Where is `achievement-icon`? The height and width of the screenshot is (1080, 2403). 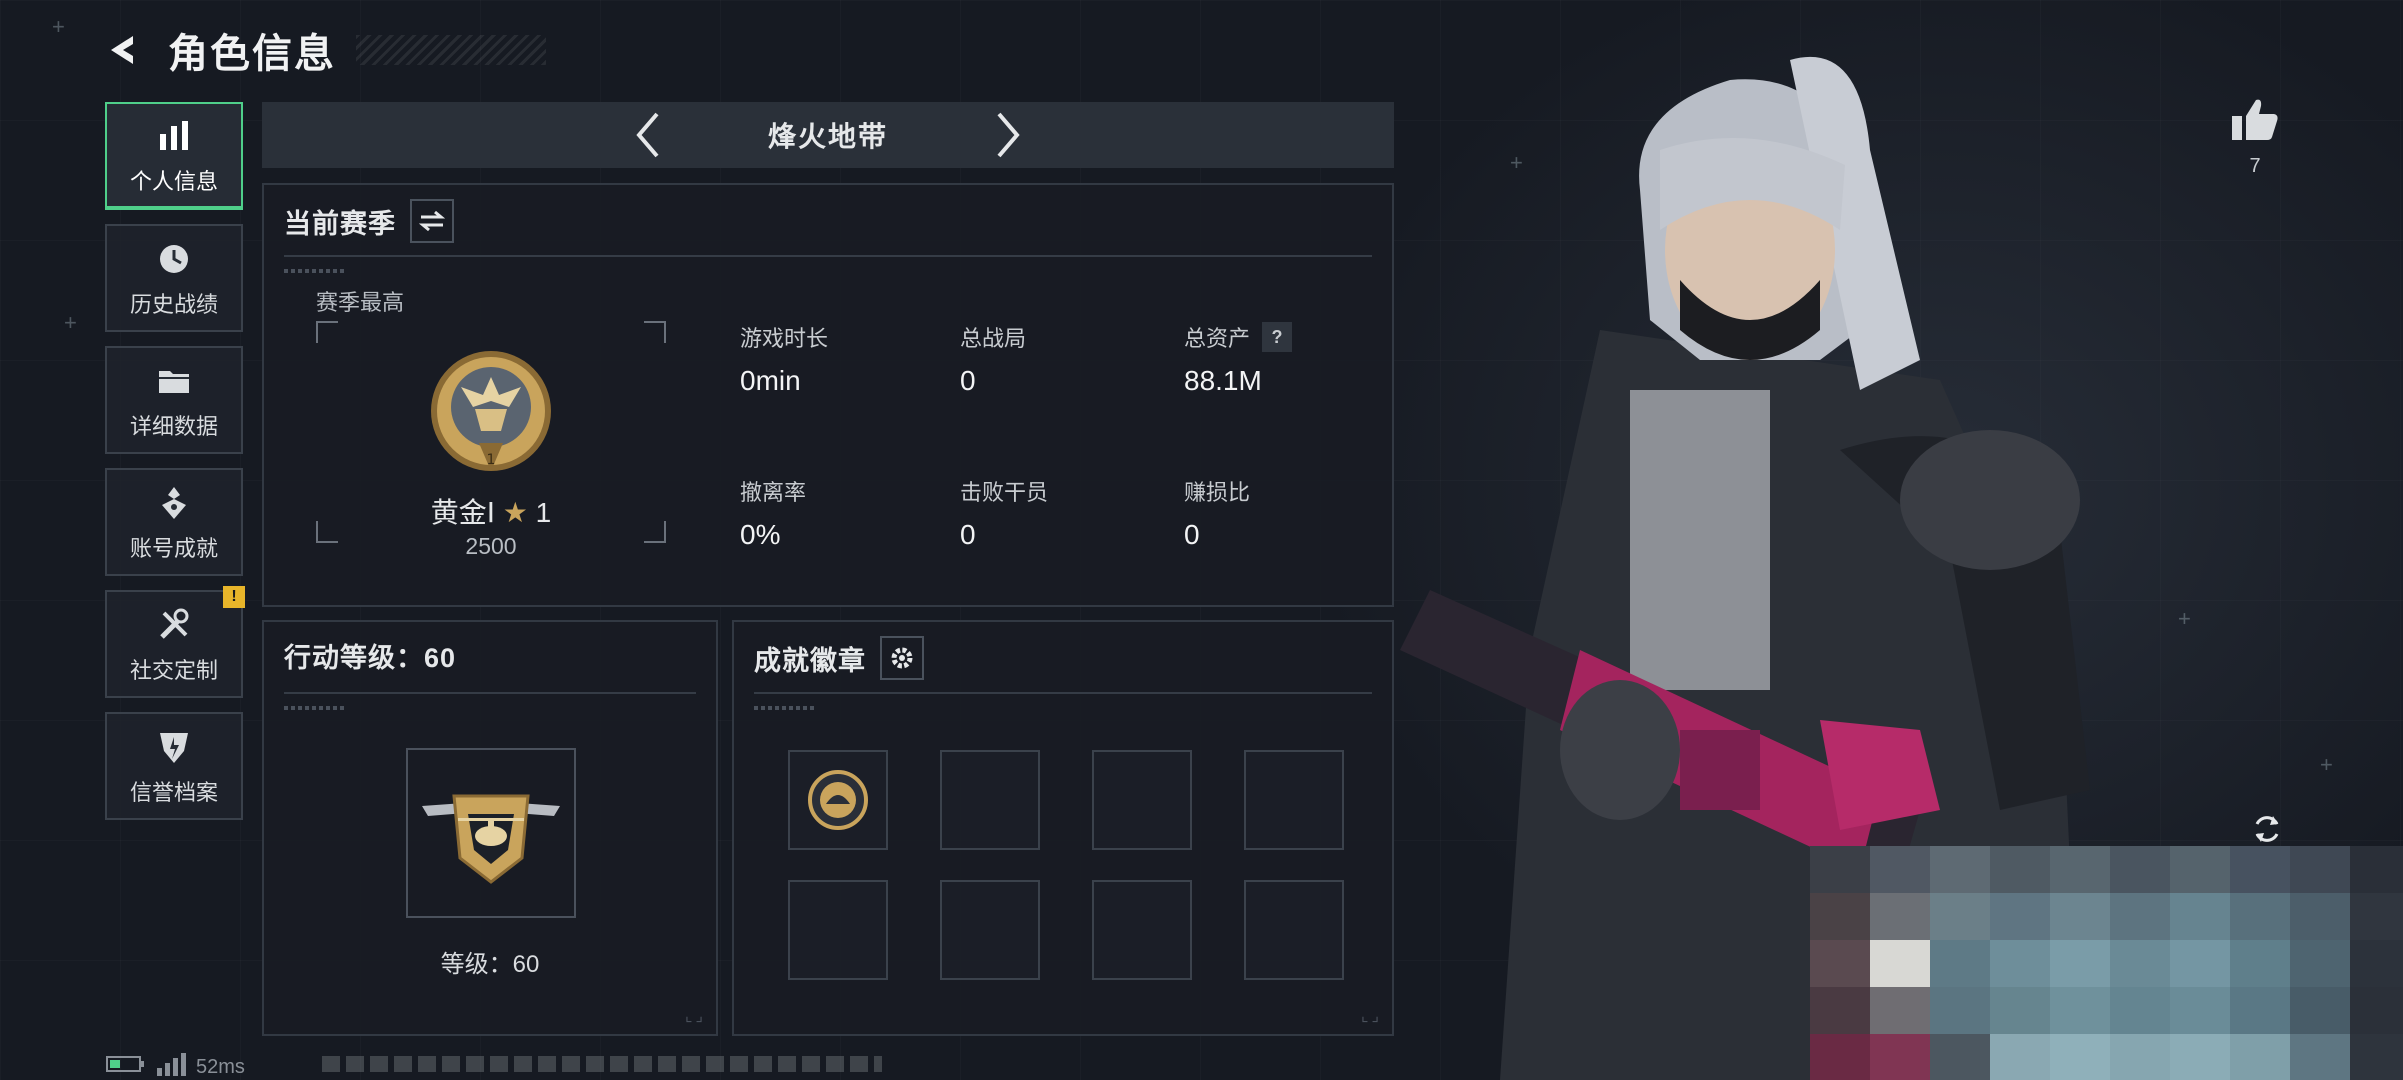
achievement-icon is located at coordinates (174, 503).